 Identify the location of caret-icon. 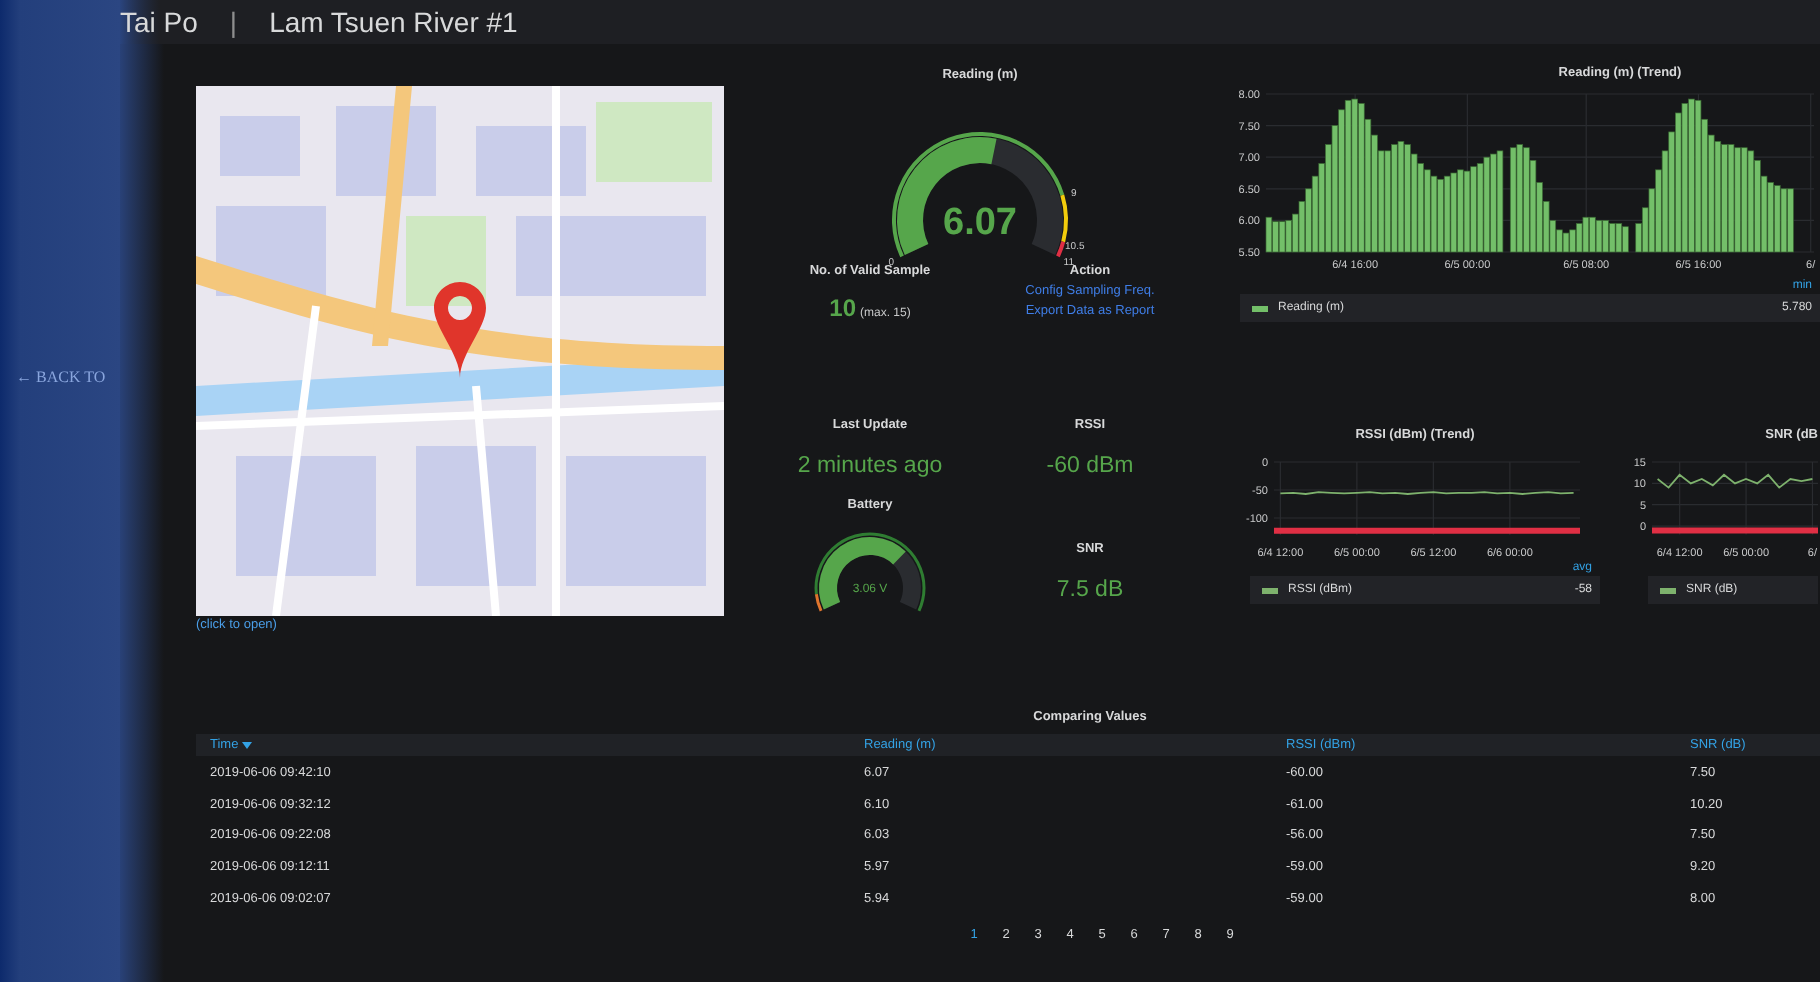
(247, 745).